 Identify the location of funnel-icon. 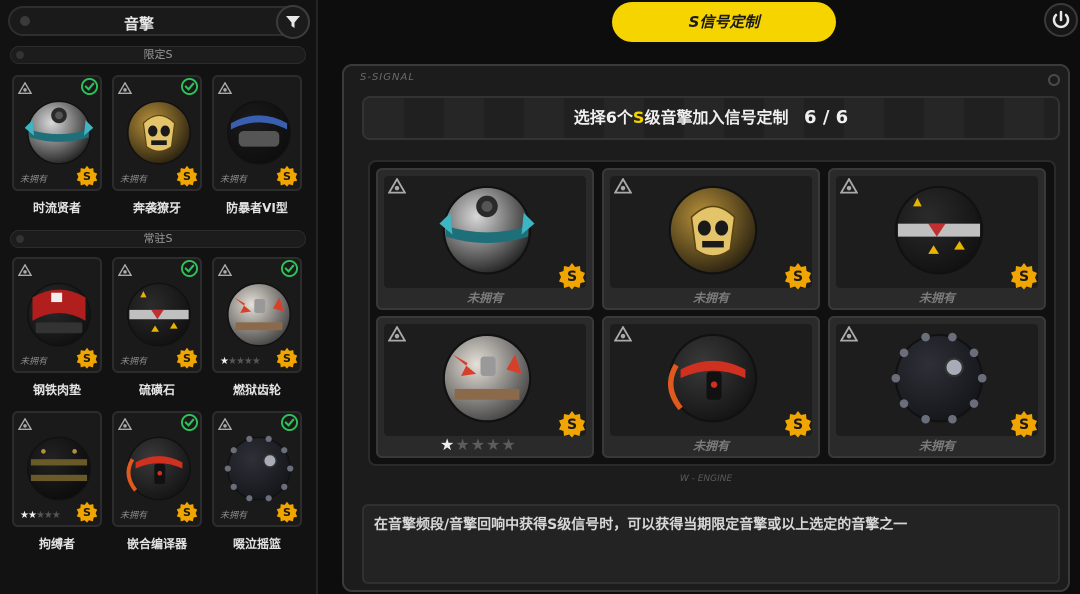
(293, 22).